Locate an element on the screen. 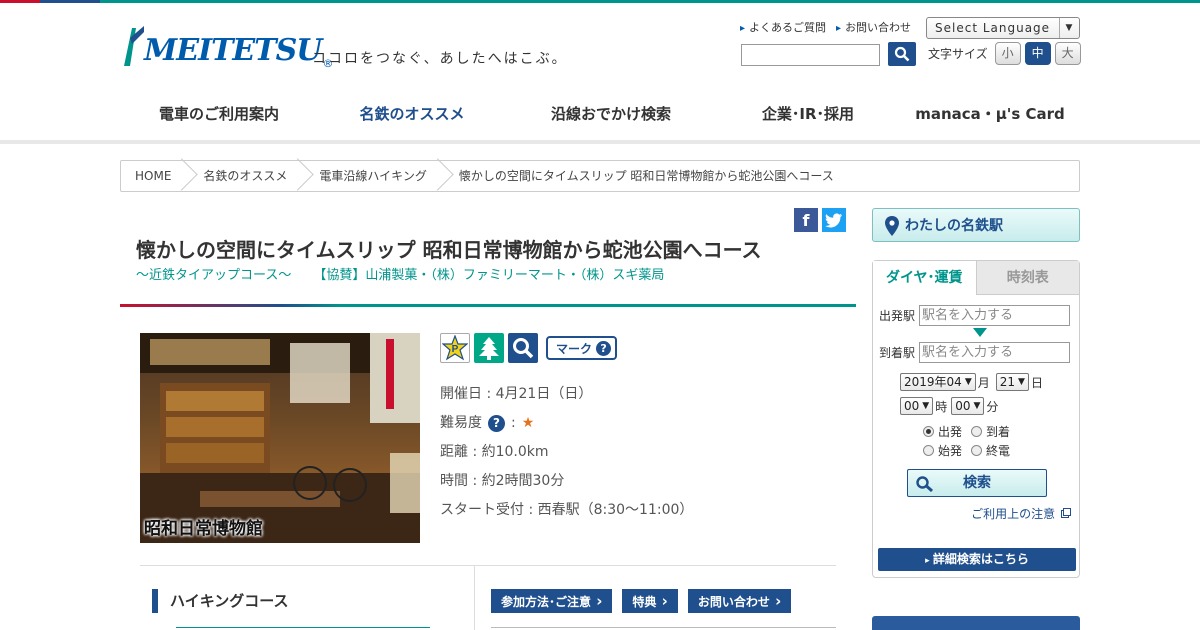 Image resolution: width=1200 pixels, height=630 pixels. svg-text: P is located at coordinates (455, 349).